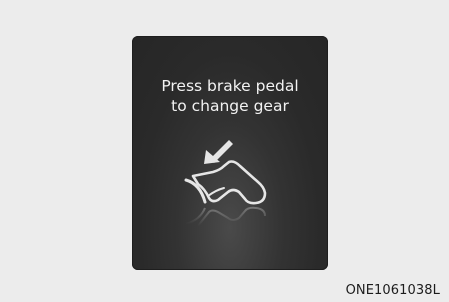 The image size is (449, 302). Describe the element at coordinates (225, 183) in the screenshot. I see `foot-on-brake-pedal-icon` at that location.